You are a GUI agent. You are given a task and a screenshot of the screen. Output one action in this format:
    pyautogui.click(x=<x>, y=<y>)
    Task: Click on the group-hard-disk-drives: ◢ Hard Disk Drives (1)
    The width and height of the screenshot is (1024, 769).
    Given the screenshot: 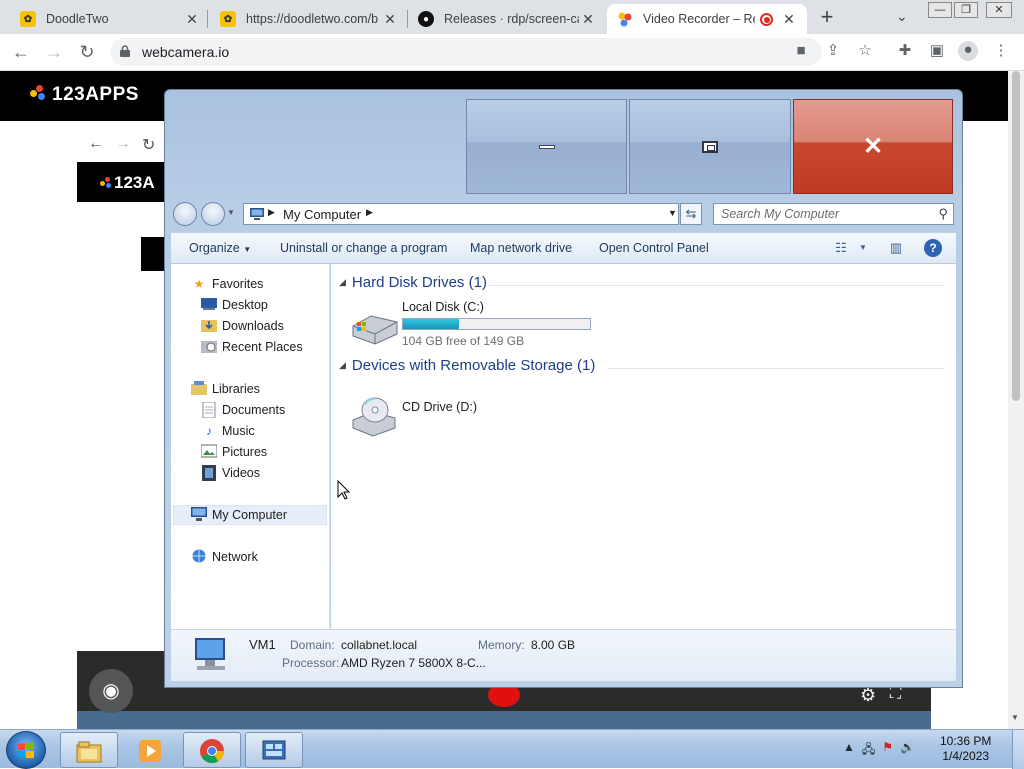 What is the action you would take?
    pyautogui.click(x=413, y=282)
    